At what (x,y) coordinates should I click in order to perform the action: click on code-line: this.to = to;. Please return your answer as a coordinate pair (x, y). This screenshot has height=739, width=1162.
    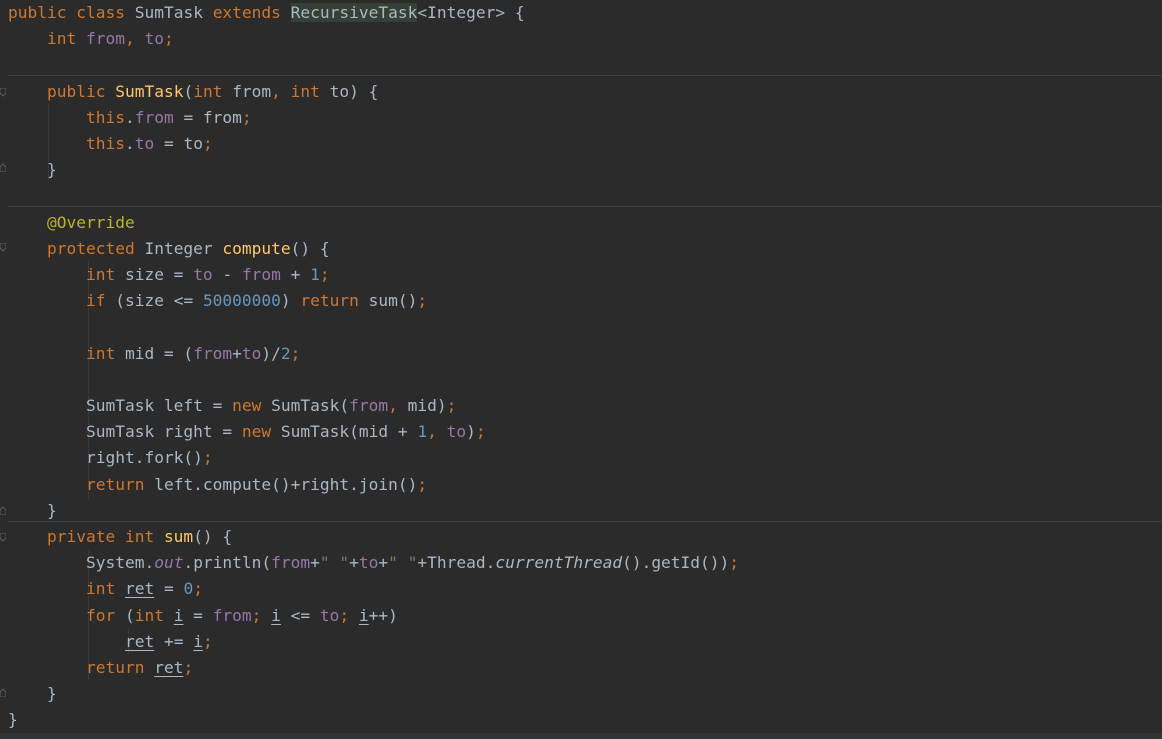
    Looking at the image, I should click on (110, 144).